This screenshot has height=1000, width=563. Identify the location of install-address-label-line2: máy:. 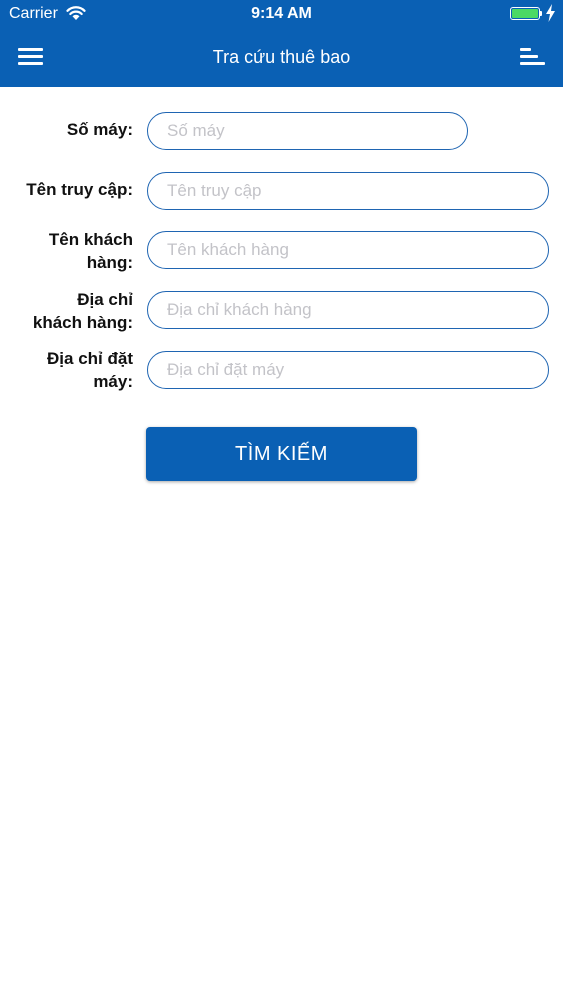
(113, 381).